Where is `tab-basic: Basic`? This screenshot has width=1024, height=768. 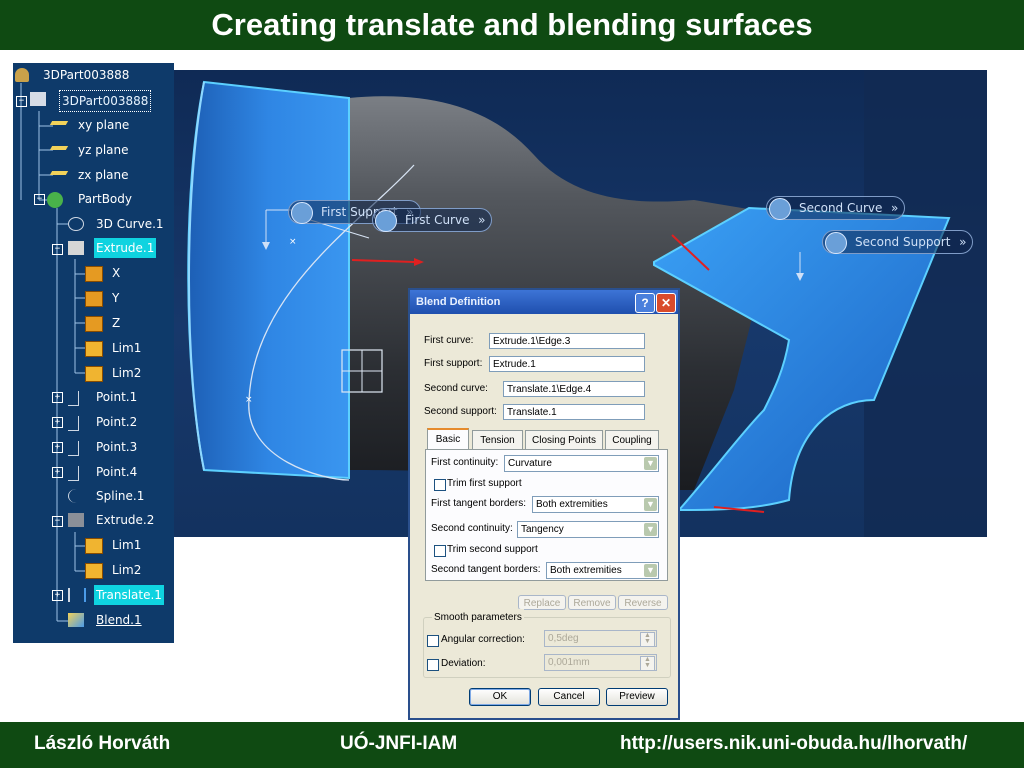
tab-basic: Basic is located at coordinates (448, 439).